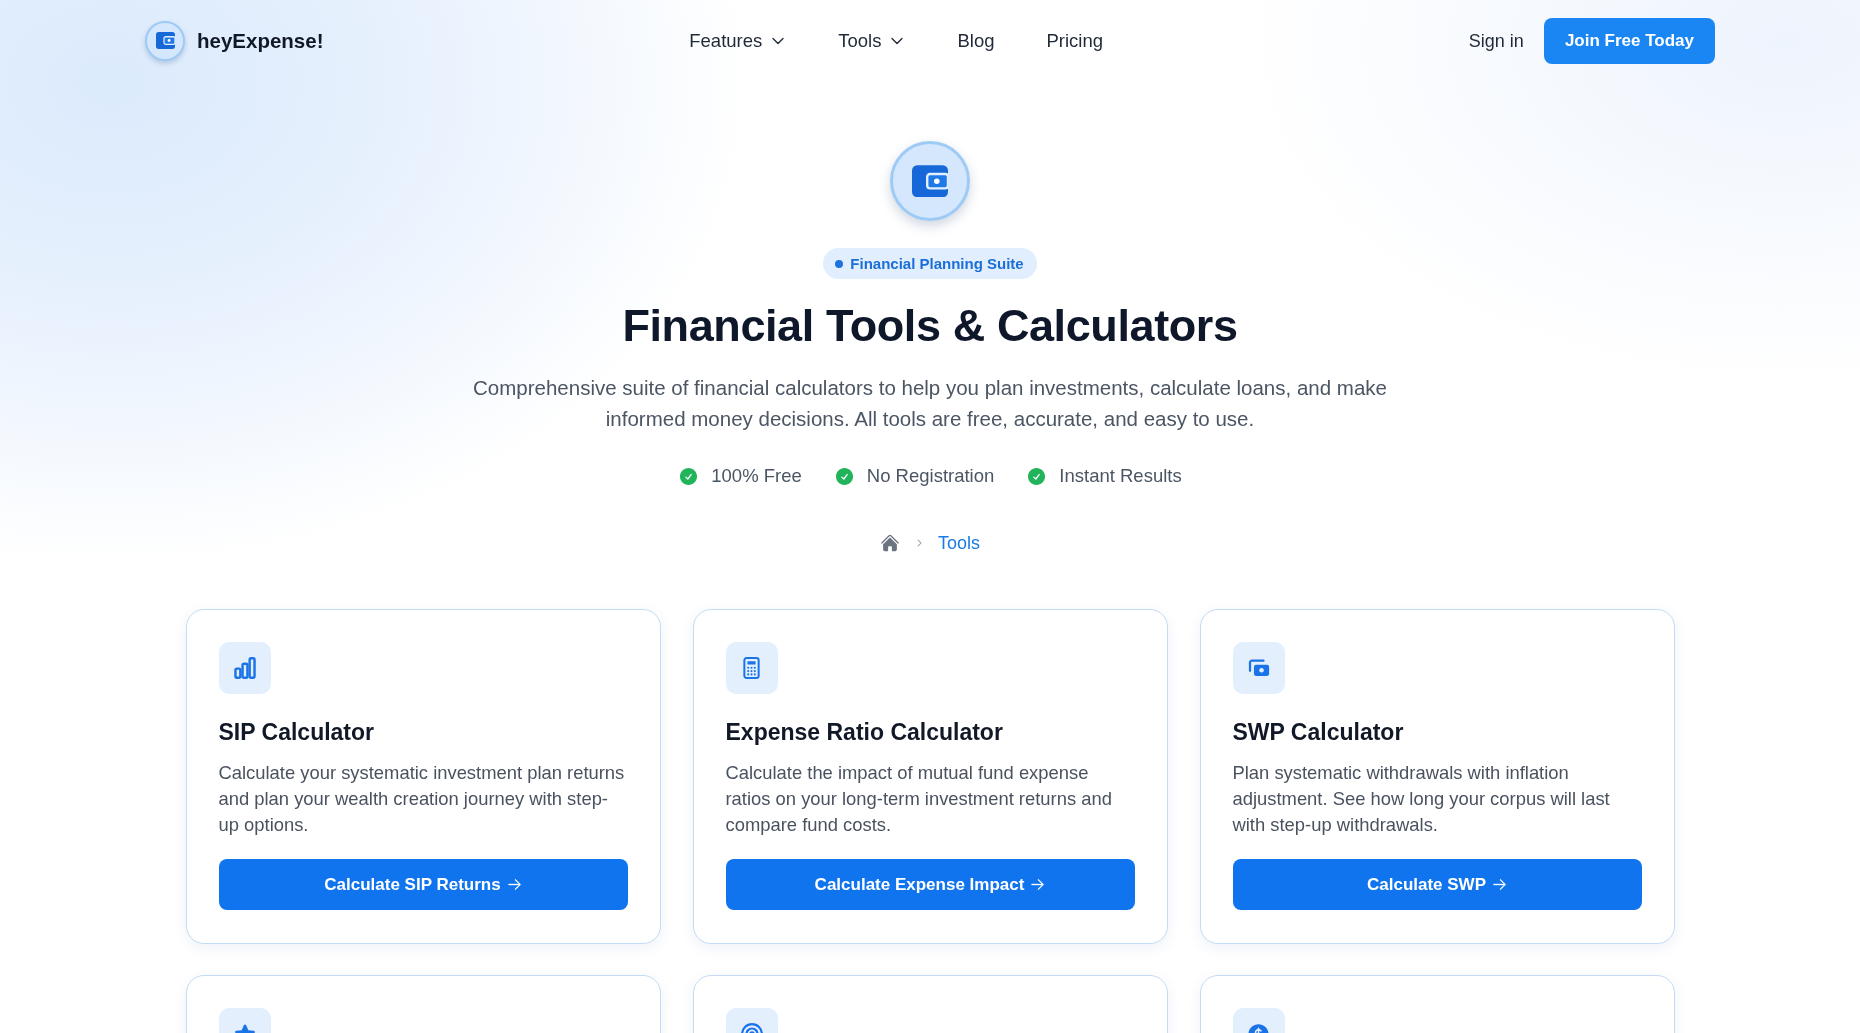 The height and width of the screenshot is (1033, 1860). Describe the element at coordinates (260, 41) in the screenshot. I see `brand-name: heyExpense!` at that location.